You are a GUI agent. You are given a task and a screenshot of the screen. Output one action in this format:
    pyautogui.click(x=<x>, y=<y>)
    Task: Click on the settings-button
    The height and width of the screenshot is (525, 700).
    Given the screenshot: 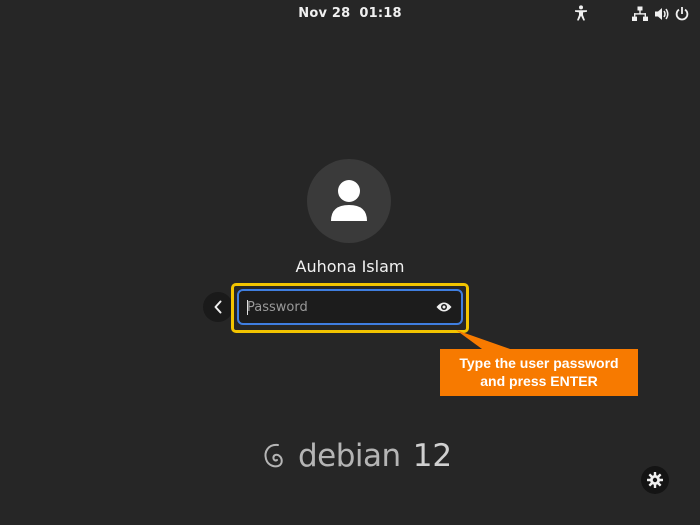 What is the action you would take?
    pyautogui.click(x=655, y=480)
    